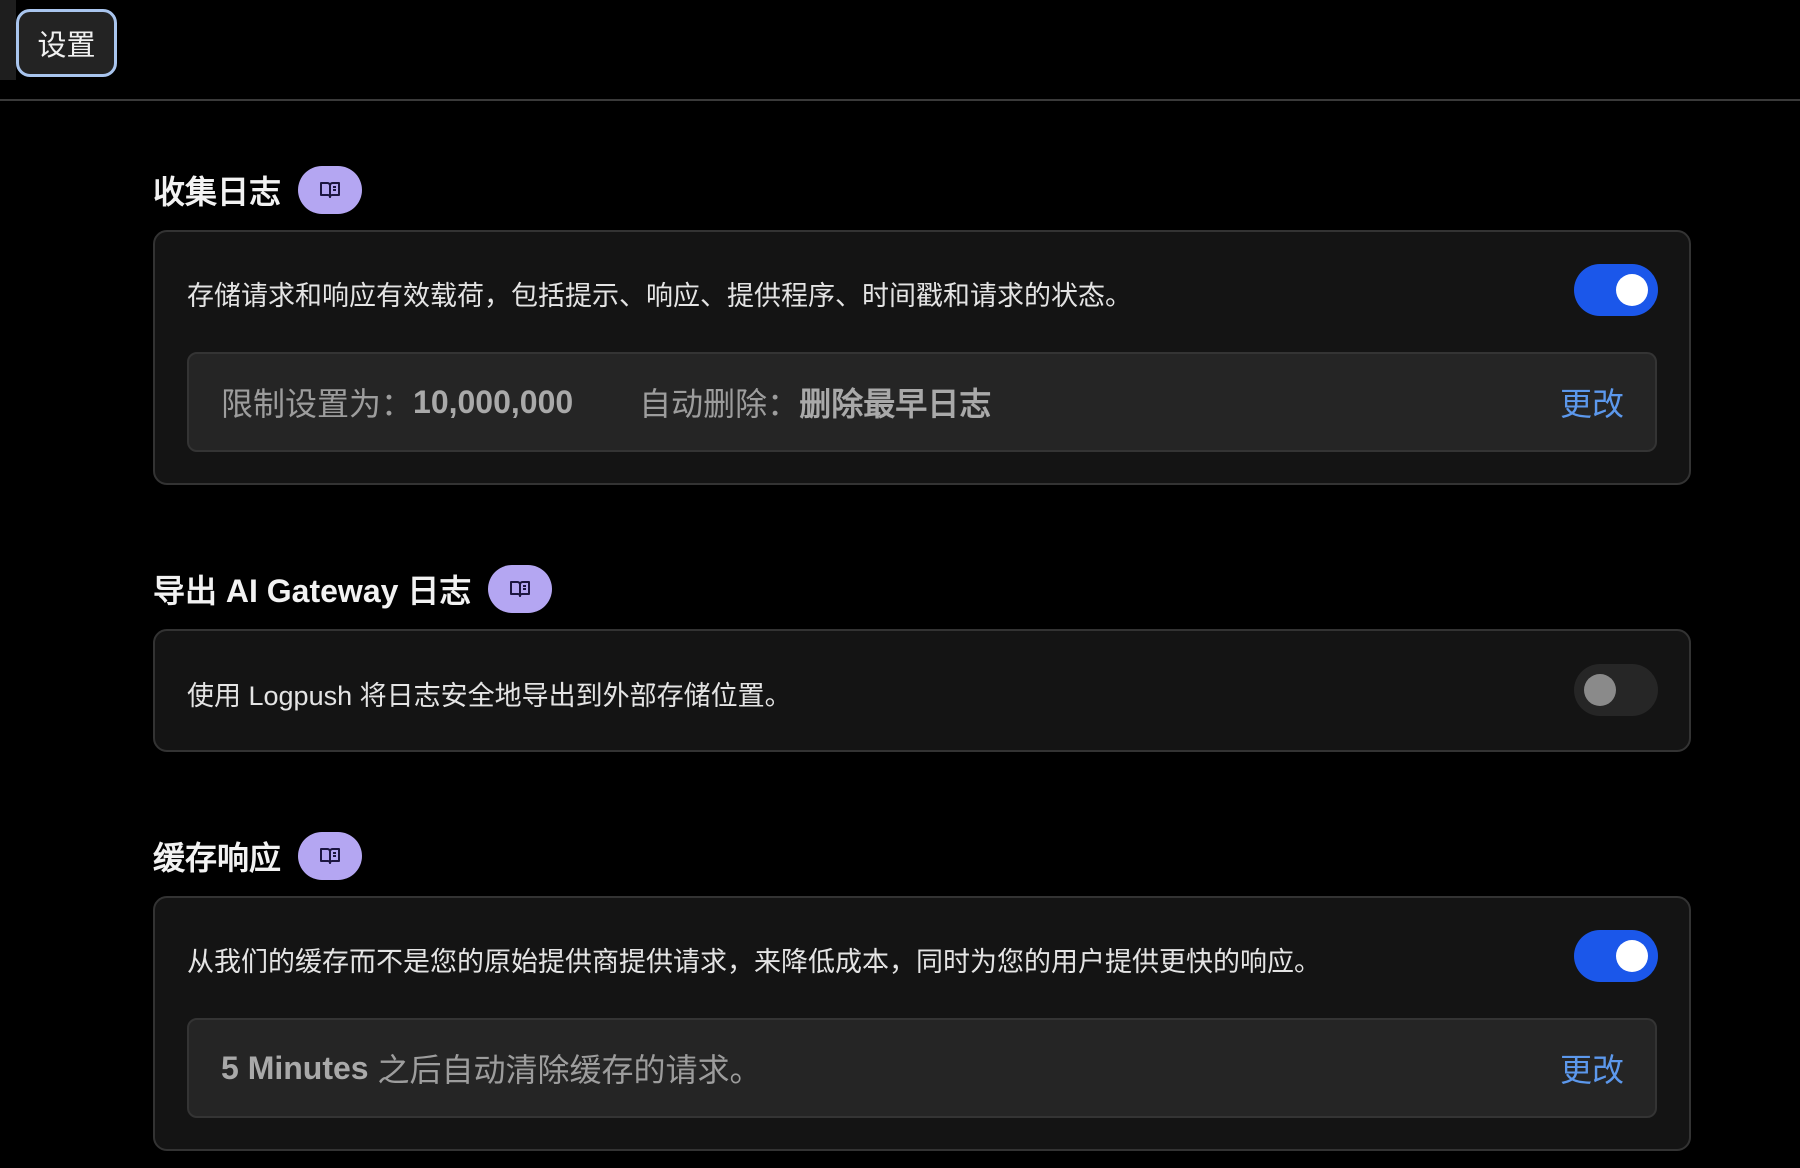 The width and height of the screenshot is (1800, 1168). I want to click on limit-label: 限制设置为：, so click(317, 404).